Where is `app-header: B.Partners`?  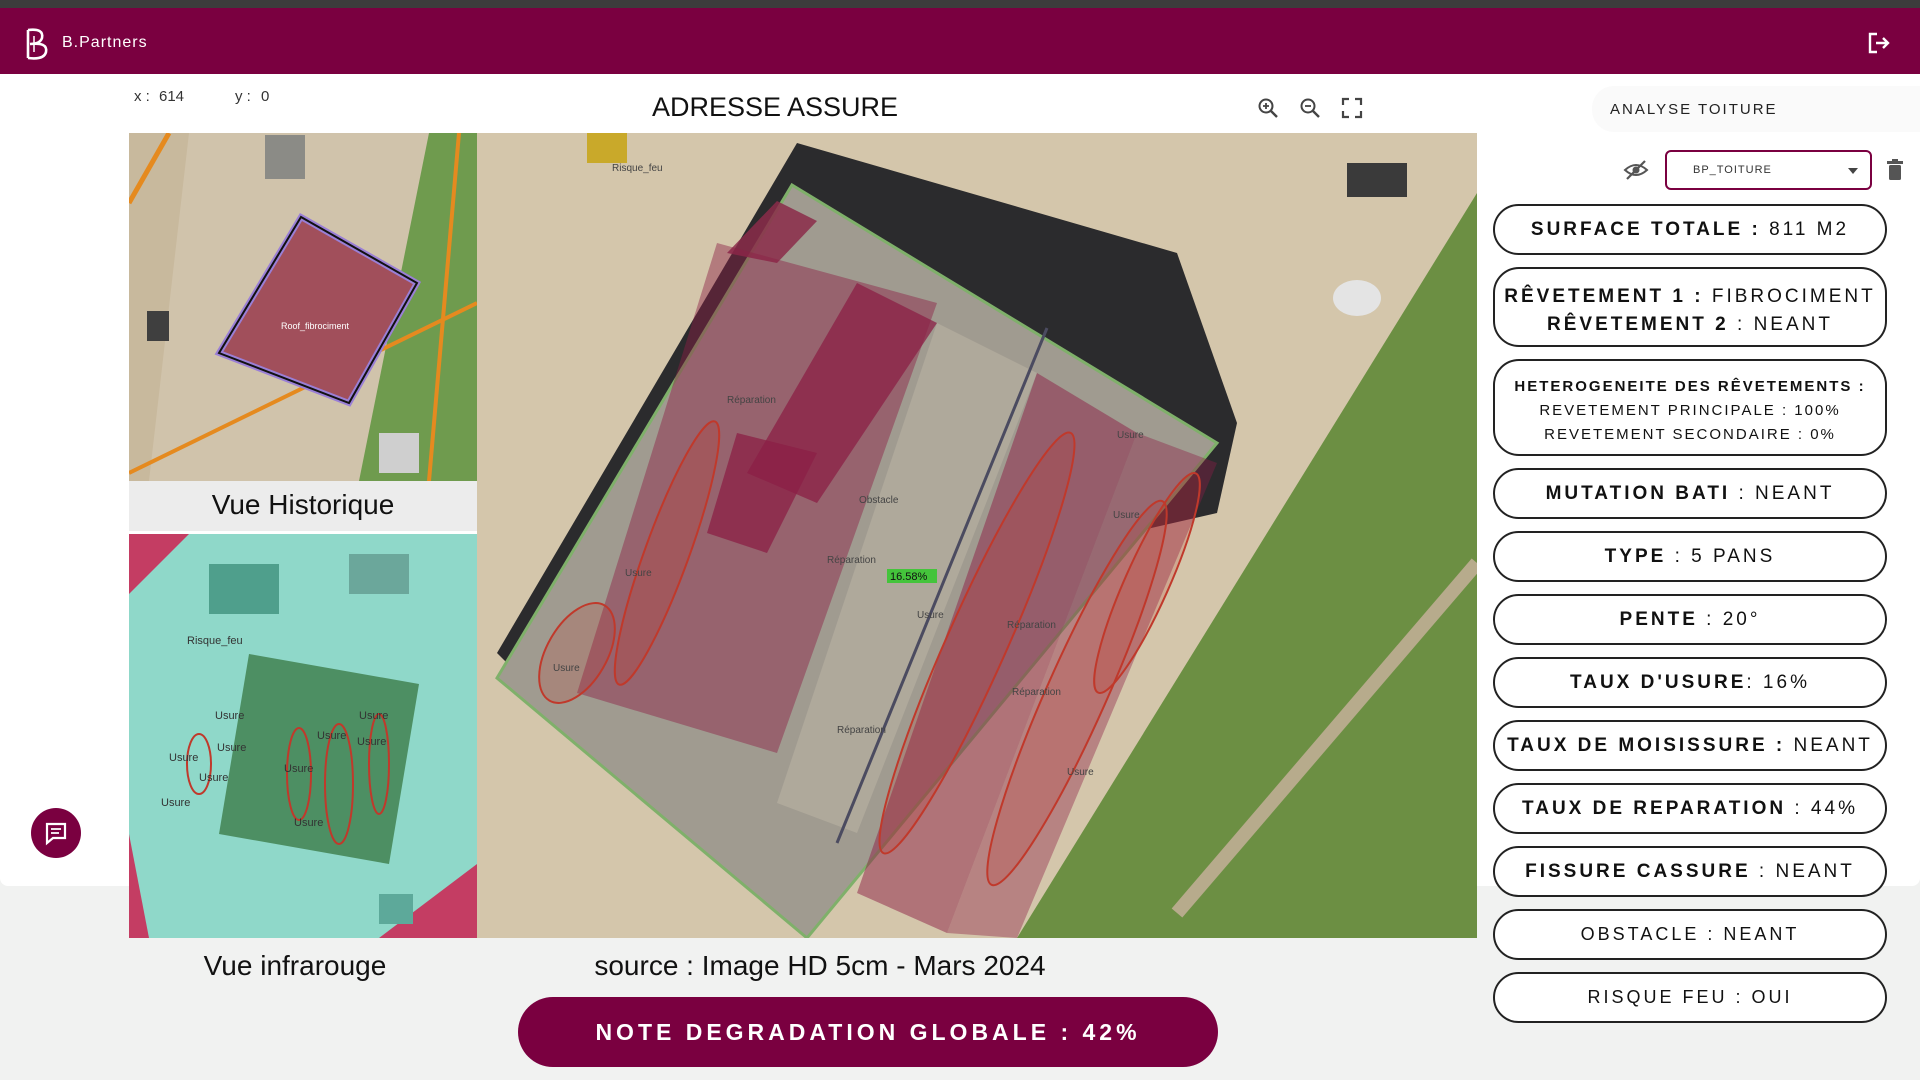 app-header: B.Partners is located at coordinates (960, 41).